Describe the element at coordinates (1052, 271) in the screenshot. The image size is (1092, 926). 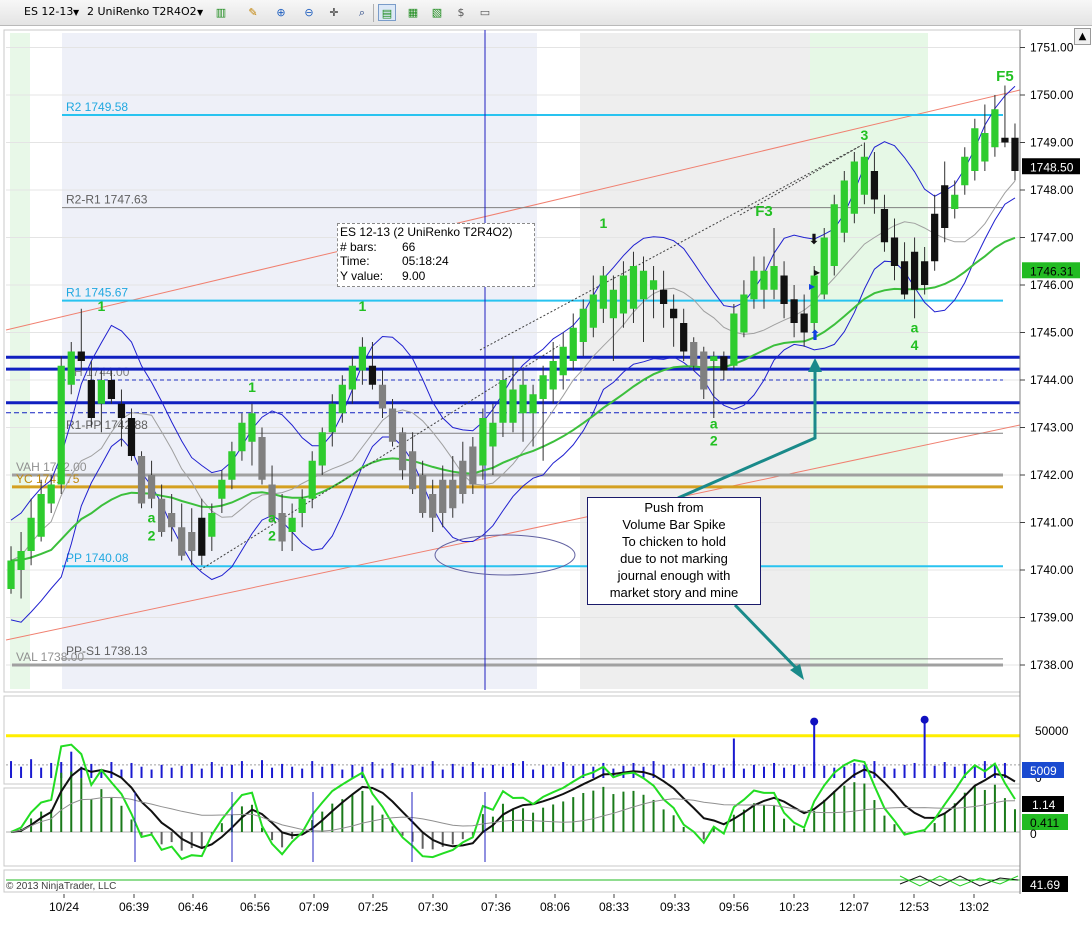
I see `ema-price-label: 1746.31` at that location.